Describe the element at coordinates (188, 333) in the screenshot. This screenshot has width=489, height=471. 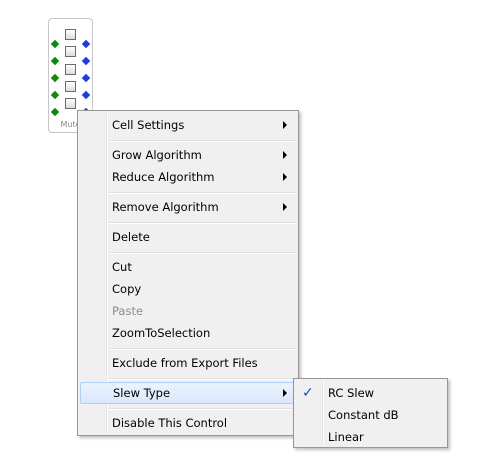
I see `menu-item-zoom-to-selection: ZoomToSelection` at that location.